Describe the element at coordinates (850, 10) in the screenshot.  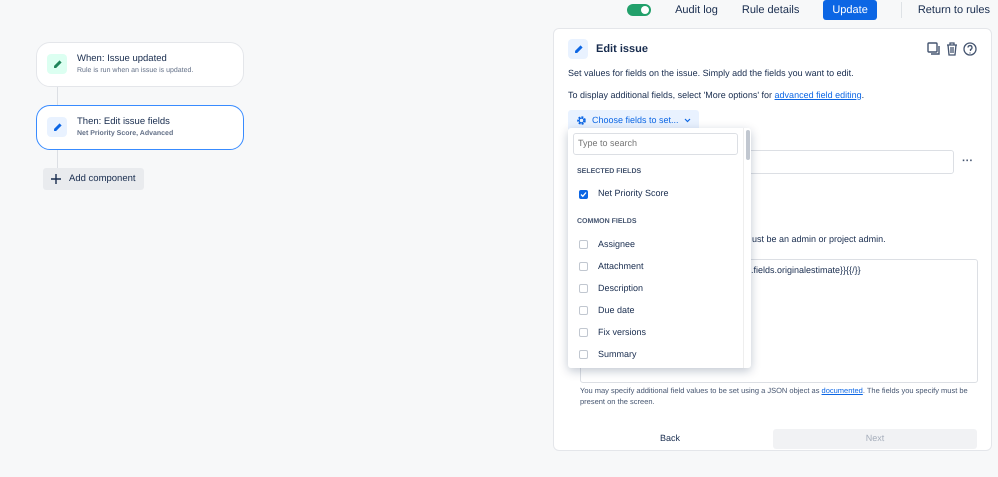
I see `update-button: Update` at that location.